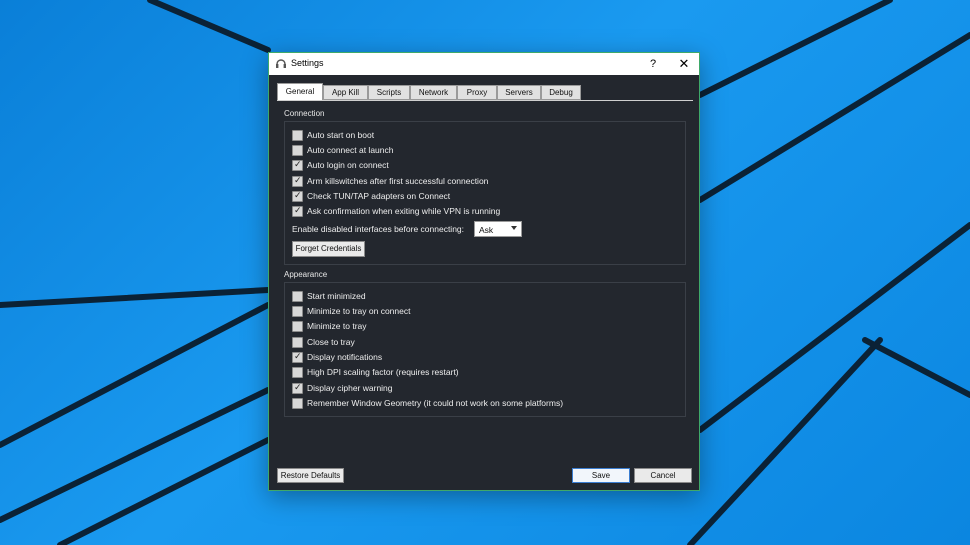 The height and width of the screenshot is (545, 970). I want to click on option-label: Start minimized, so click(336, 296).